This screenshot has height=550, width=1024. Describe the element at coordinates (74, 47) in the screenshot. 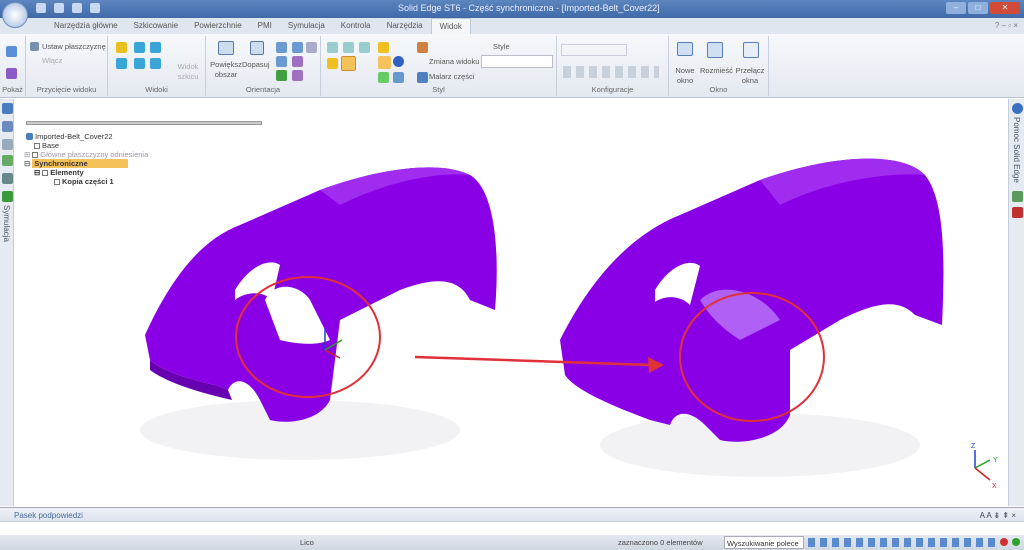

I see `set-plane-button: Ustaw płaszczyznę` at that location.